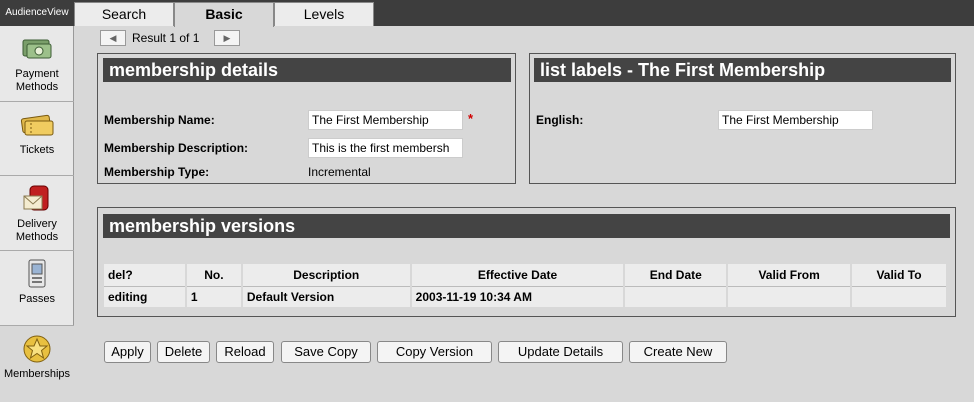 Image resolution: width=974 pixels, height=402 pixels. I want to click on column-header-end-date: End Date, so click(676, 275).